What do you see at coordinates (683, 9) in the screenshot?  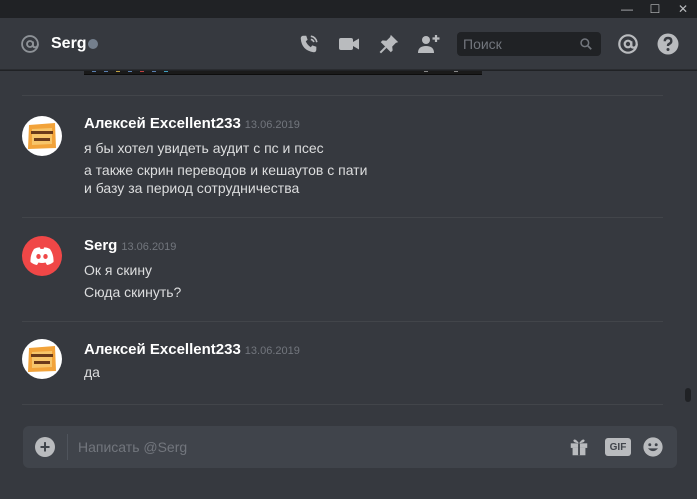 I see `window-close-button: ✕` at bounding box center [683, 9].